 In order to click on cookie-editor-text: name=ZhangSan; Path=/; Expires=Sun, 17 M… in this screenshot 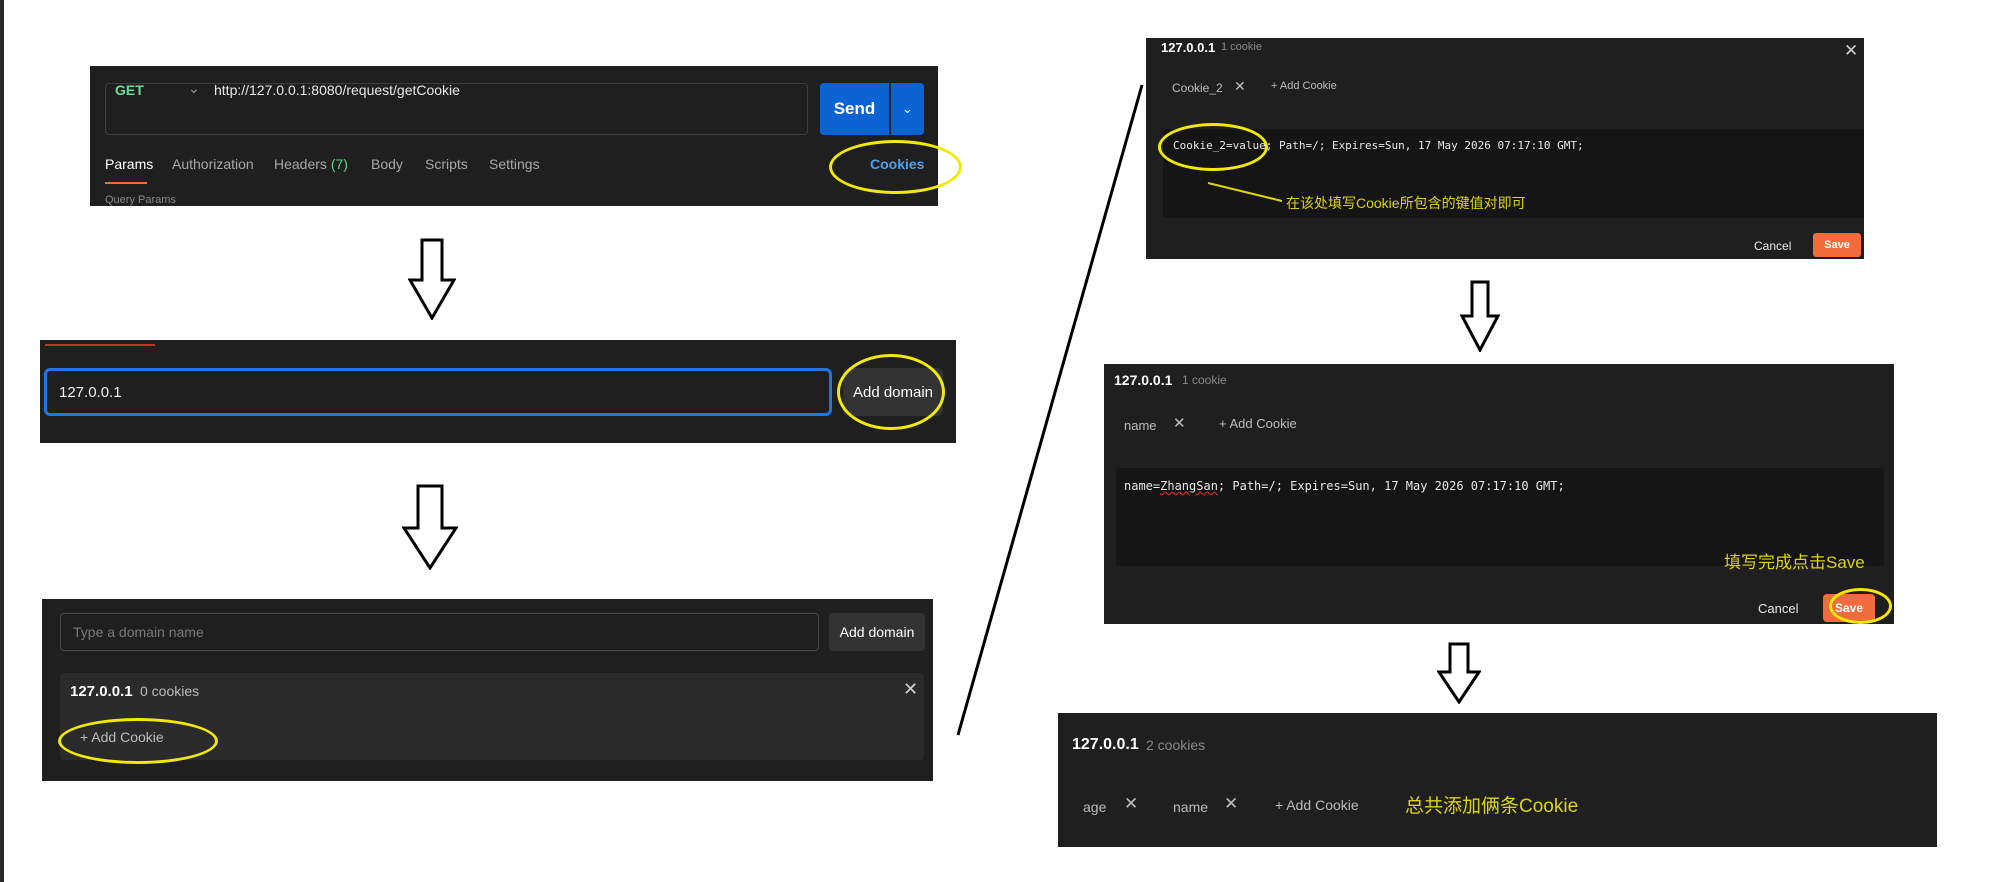, I will do `click(1344, 486)`.